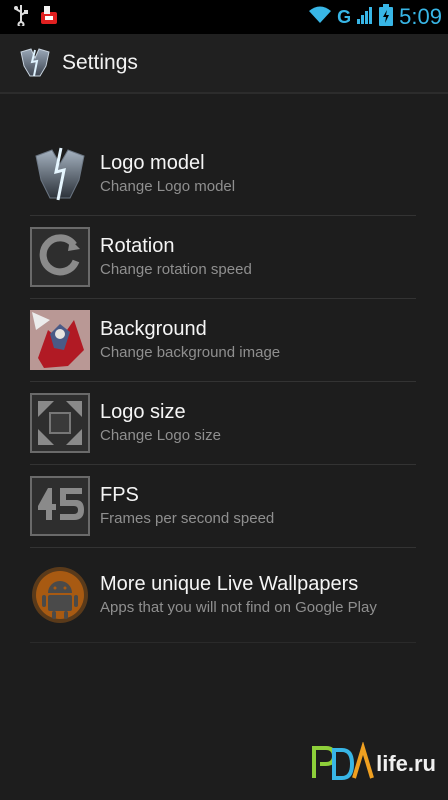  Describe the element at coordinates (60, 423) in the screenshot. I see `logo-size-icon` at that location.